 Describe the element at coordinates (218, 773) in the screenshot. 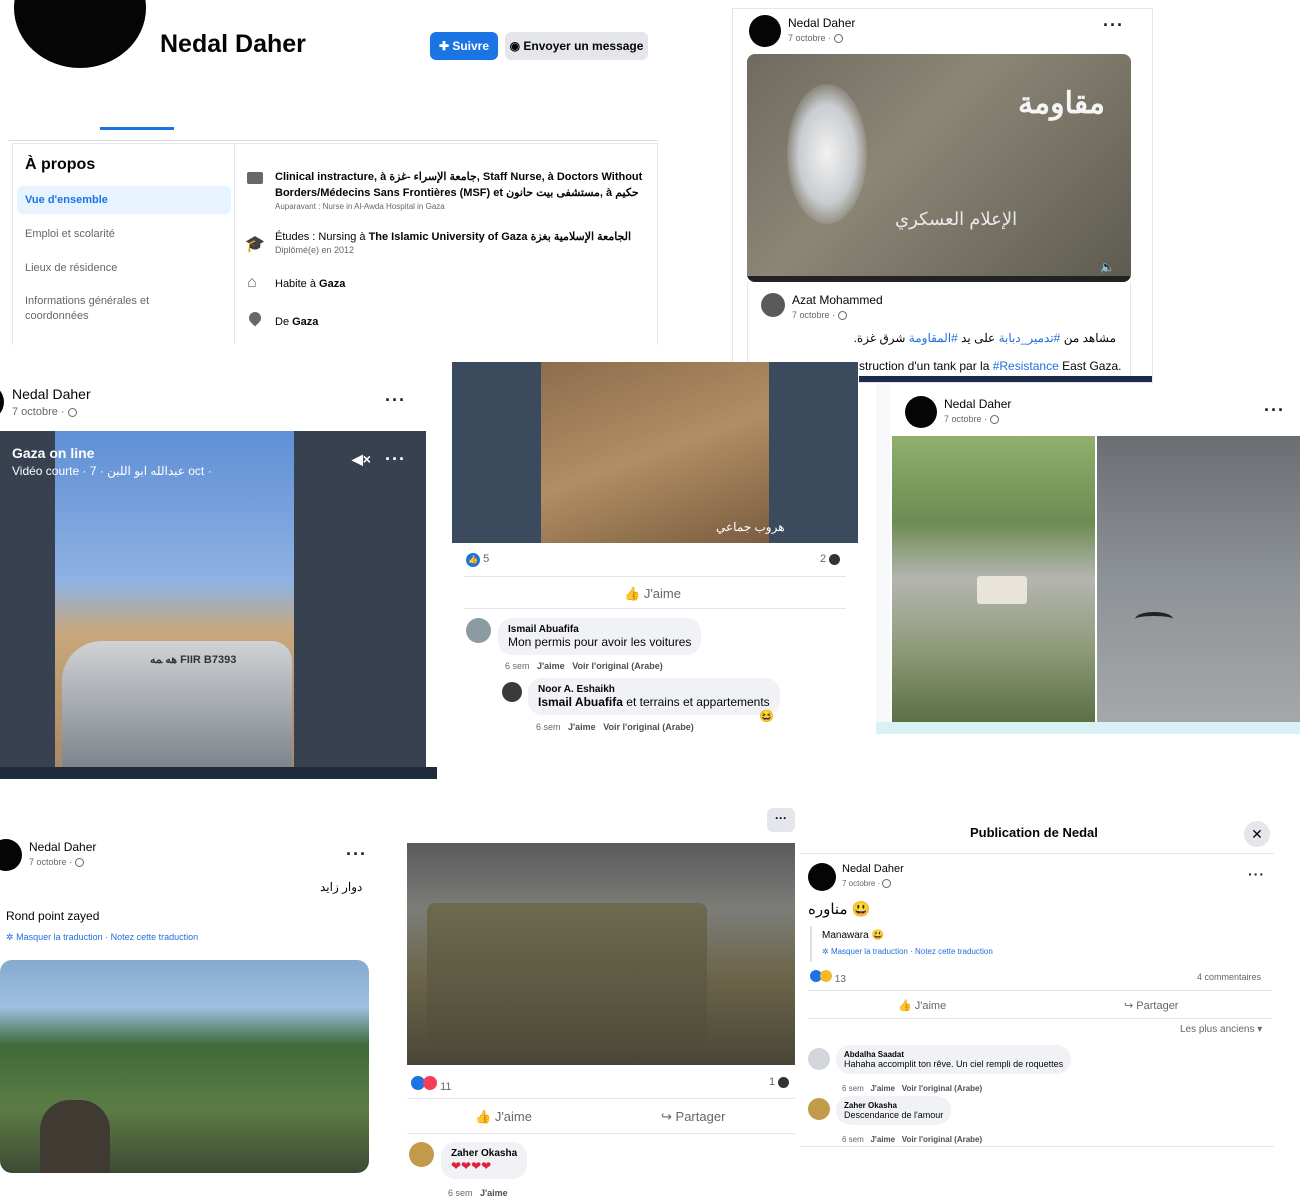

I see `taskbar-strip` at that location.